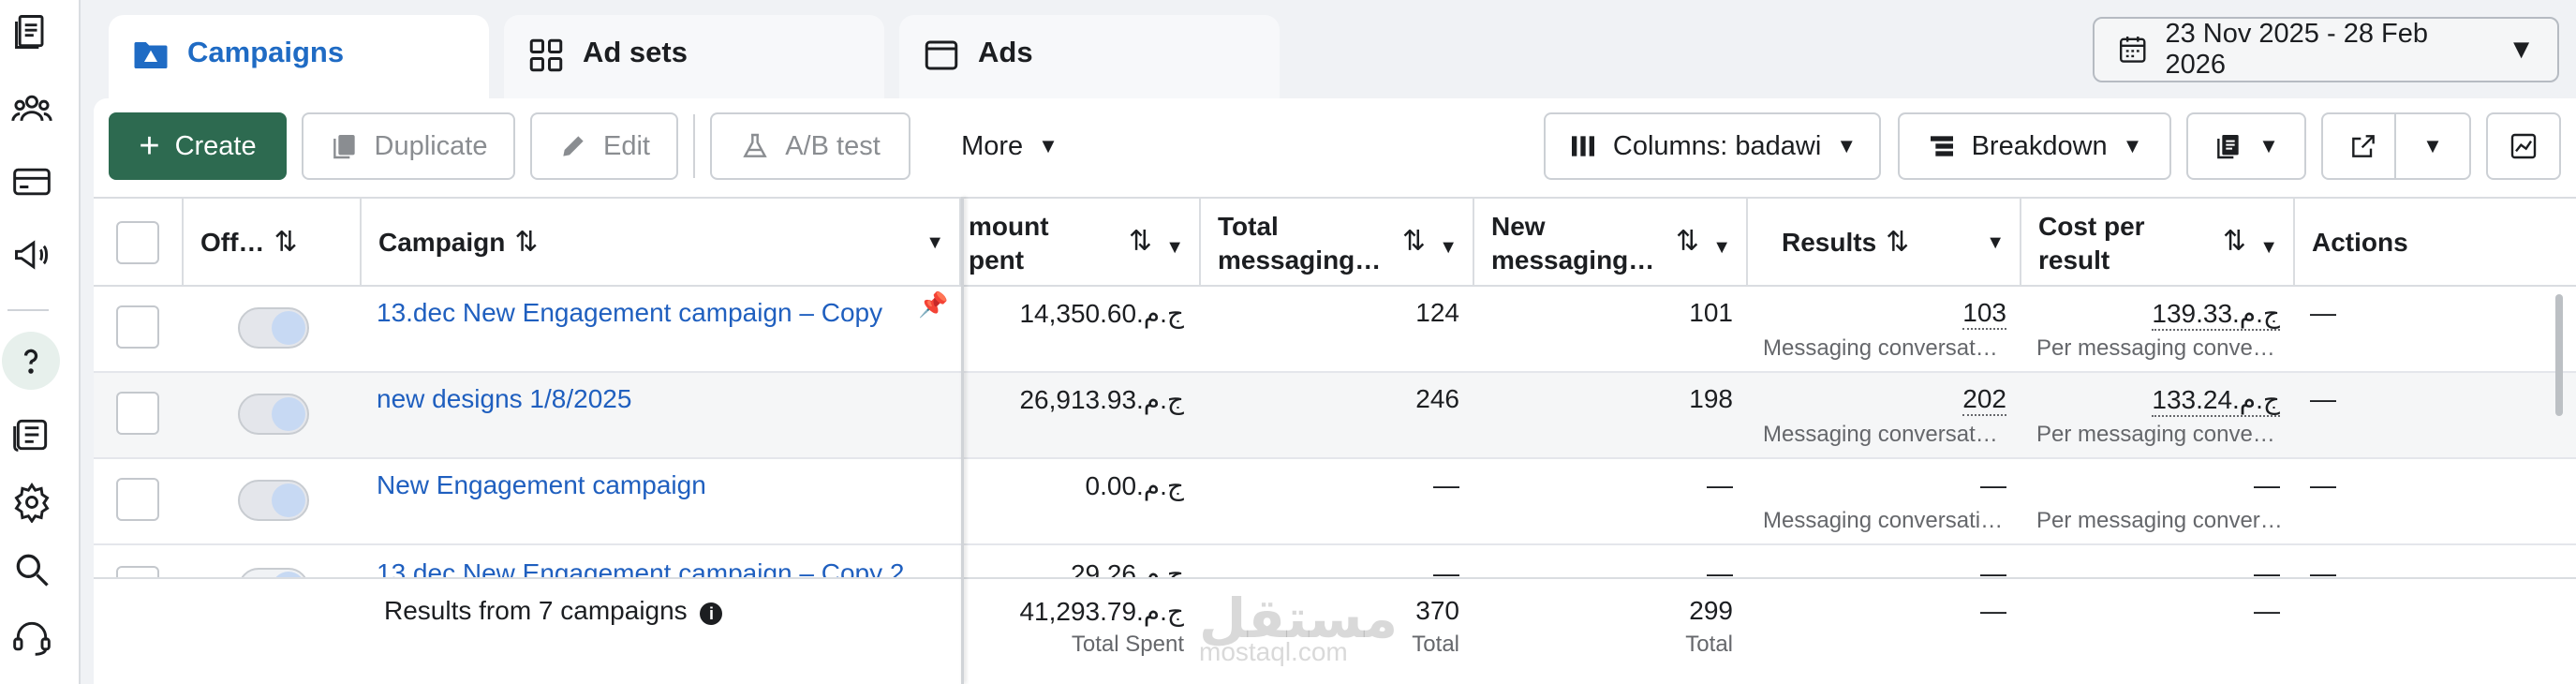 This screenshot has height=684, width=2576. What do you see at coordinates (662, 243) in the screenshot?
I see `col-campaign: Campaign ⇅ ▼` at bounding box center [662, 243].